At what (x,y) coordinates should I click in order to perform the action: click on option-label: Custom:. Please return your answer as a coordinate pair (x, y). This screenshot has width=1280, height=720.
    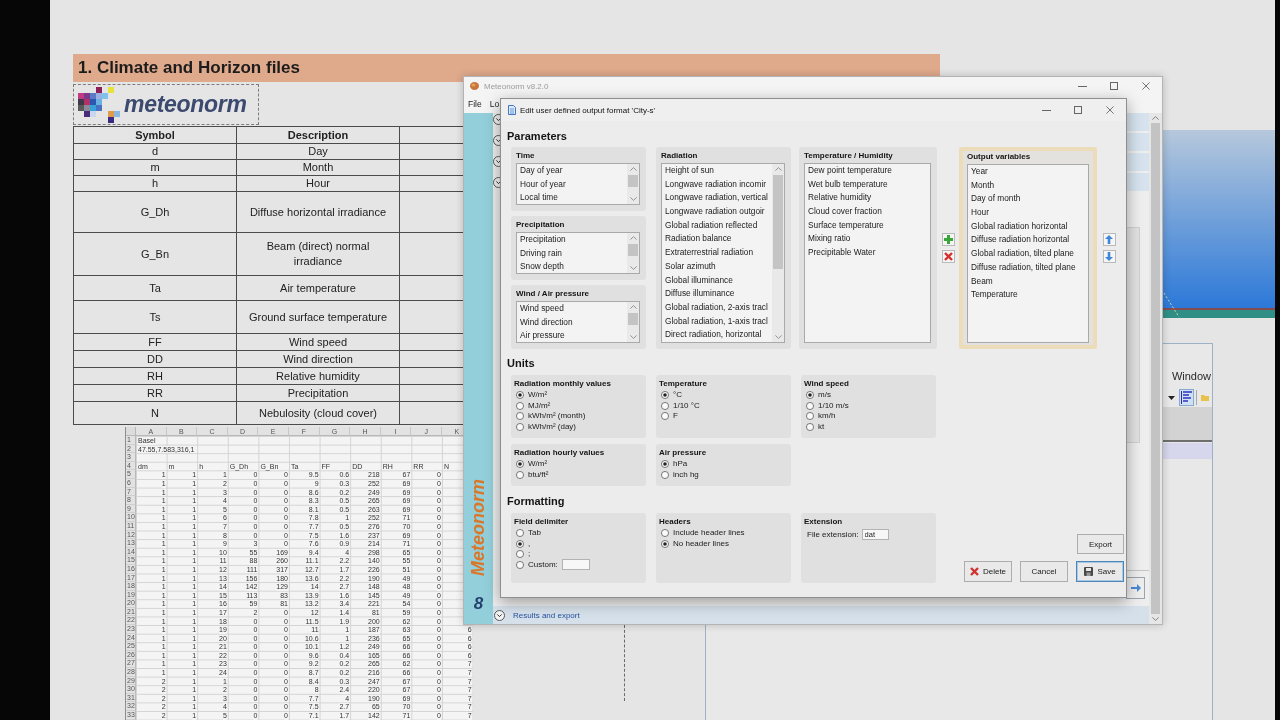
    Looking at the image, I should click on (543, 564).